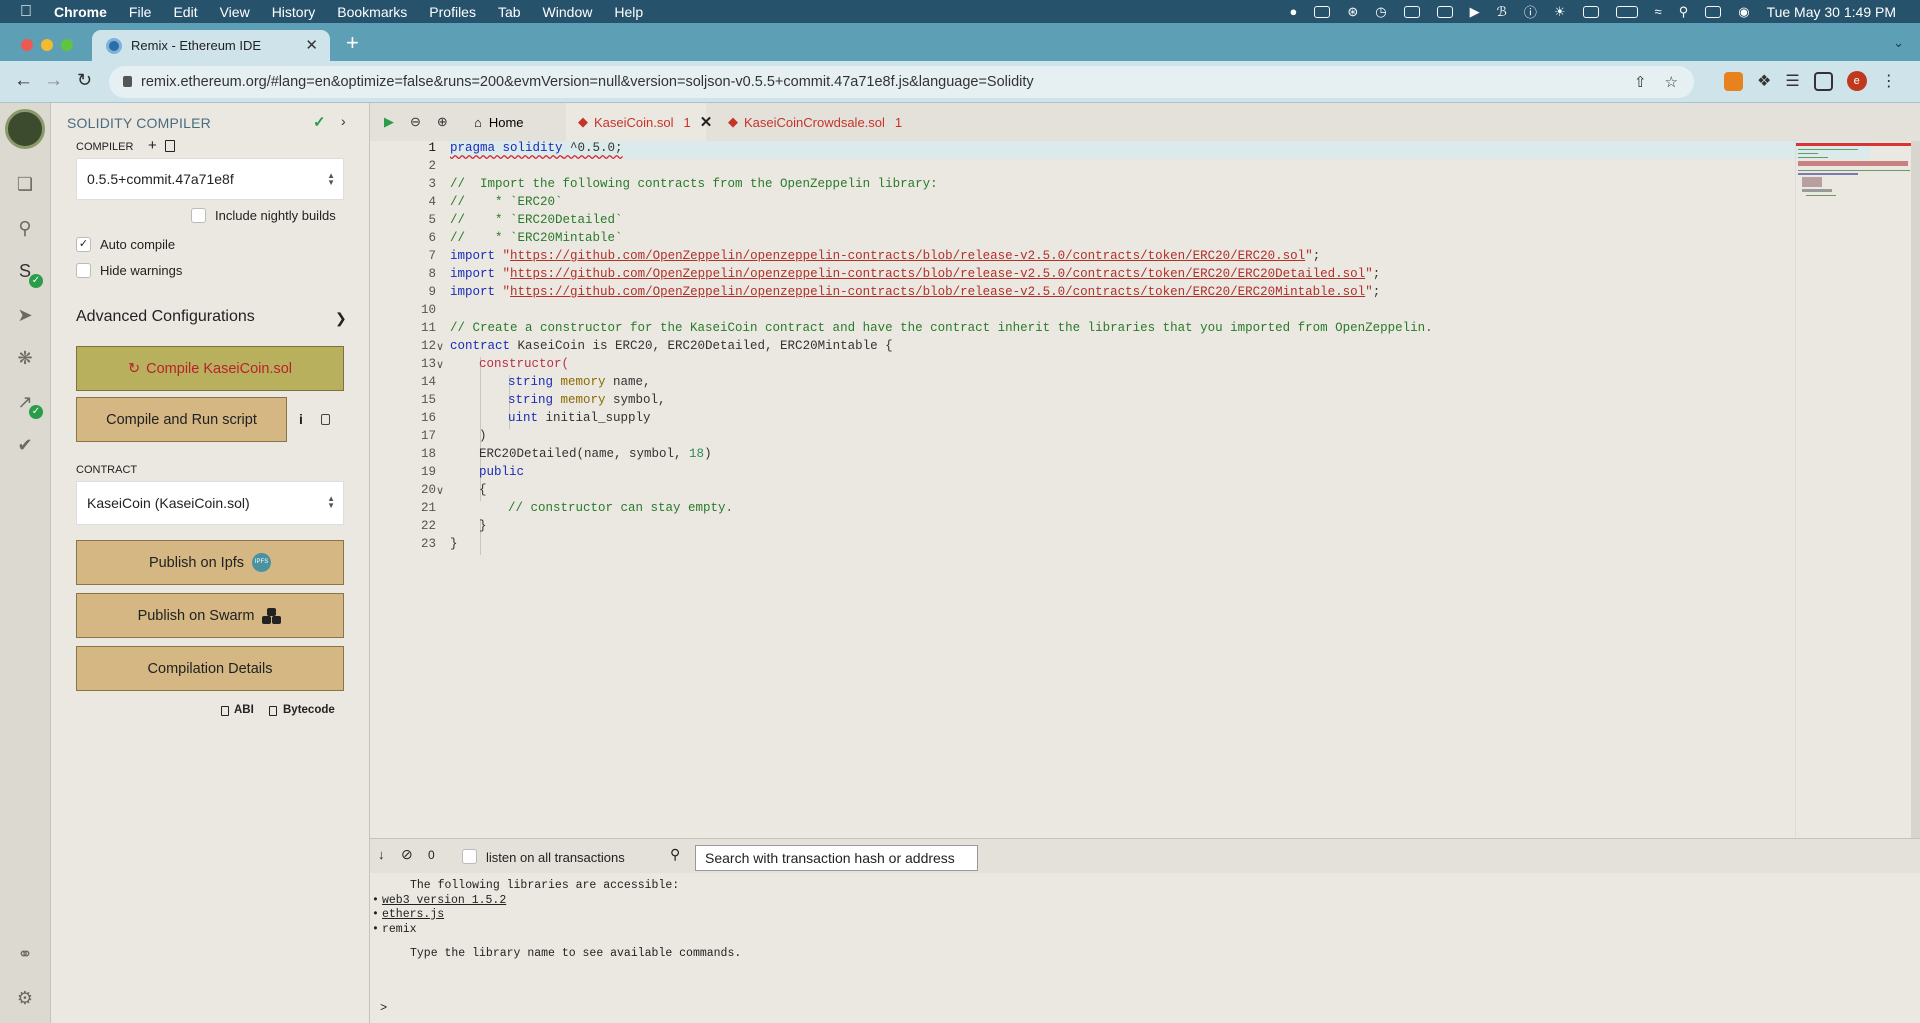 This screenshot has height=1023, width=1920. What do you see at coordinates (25, 445) in the screenshot?
I see `unit-testing-icon: ✔` at bounding box center [25, 445].